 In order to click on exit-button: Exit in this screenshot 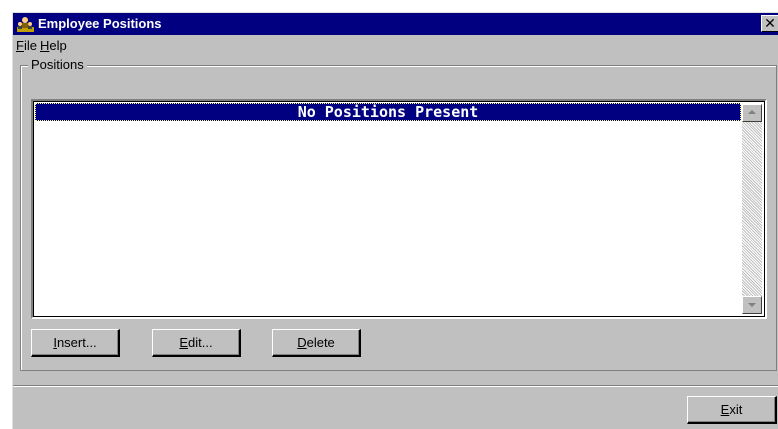, I will do `click(732, 410)`.